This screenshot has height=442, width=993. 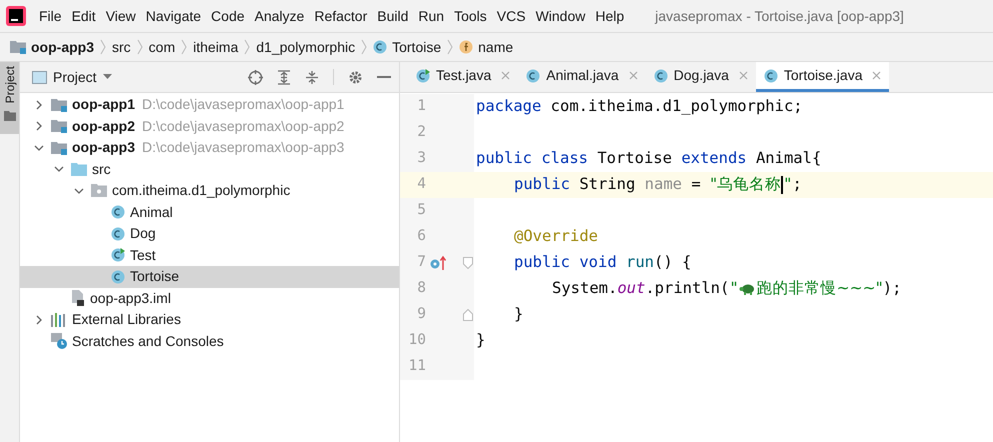 I want to click on breadcrumb: oop-app3, so click(x=52, y=47).